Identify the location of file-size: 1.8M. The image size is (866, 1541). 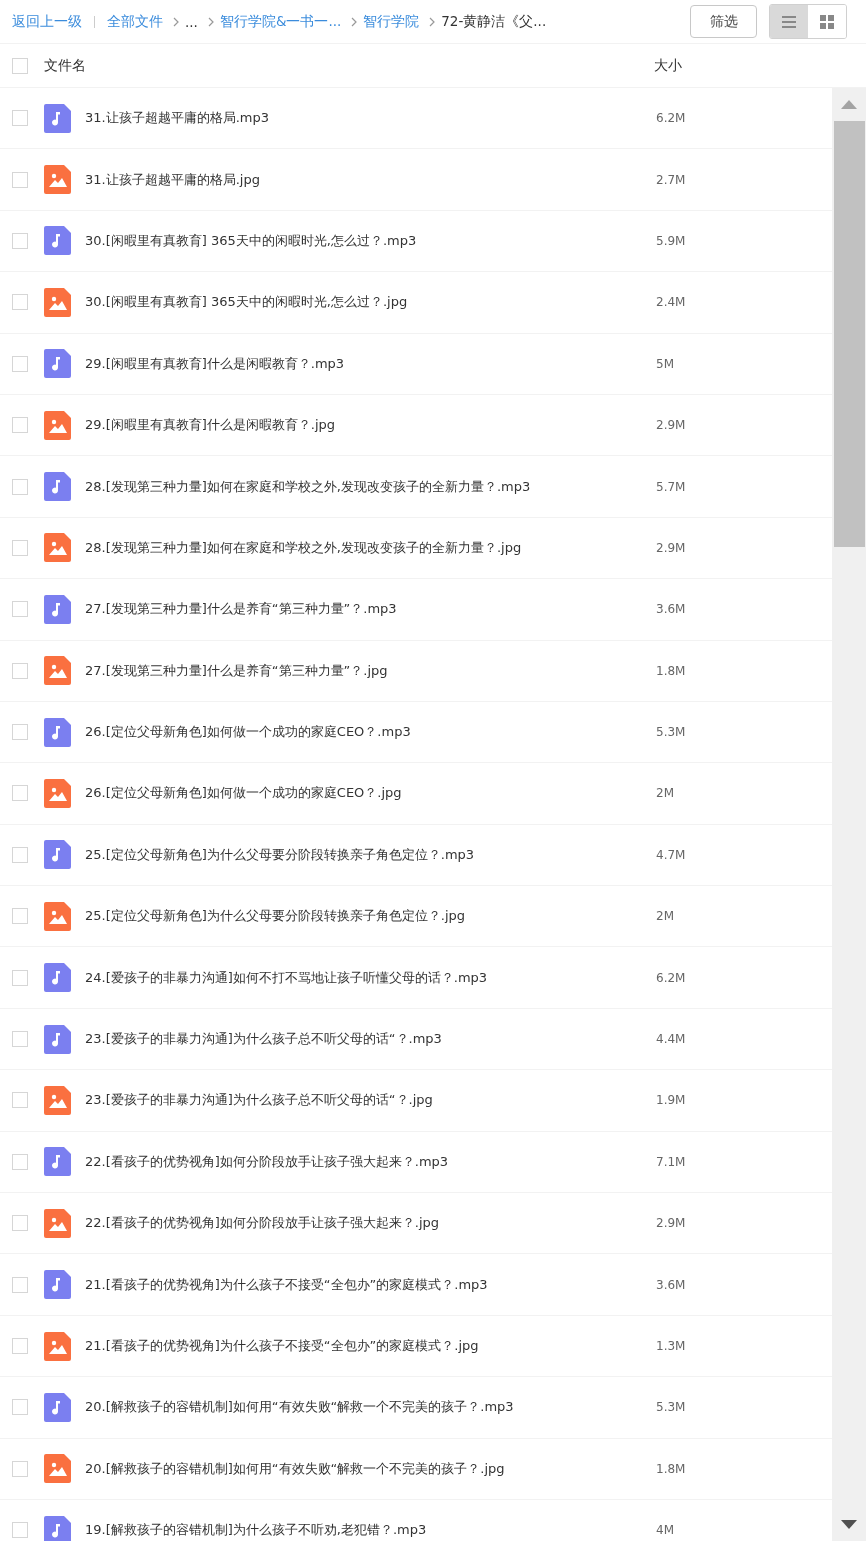
(671, 1468).